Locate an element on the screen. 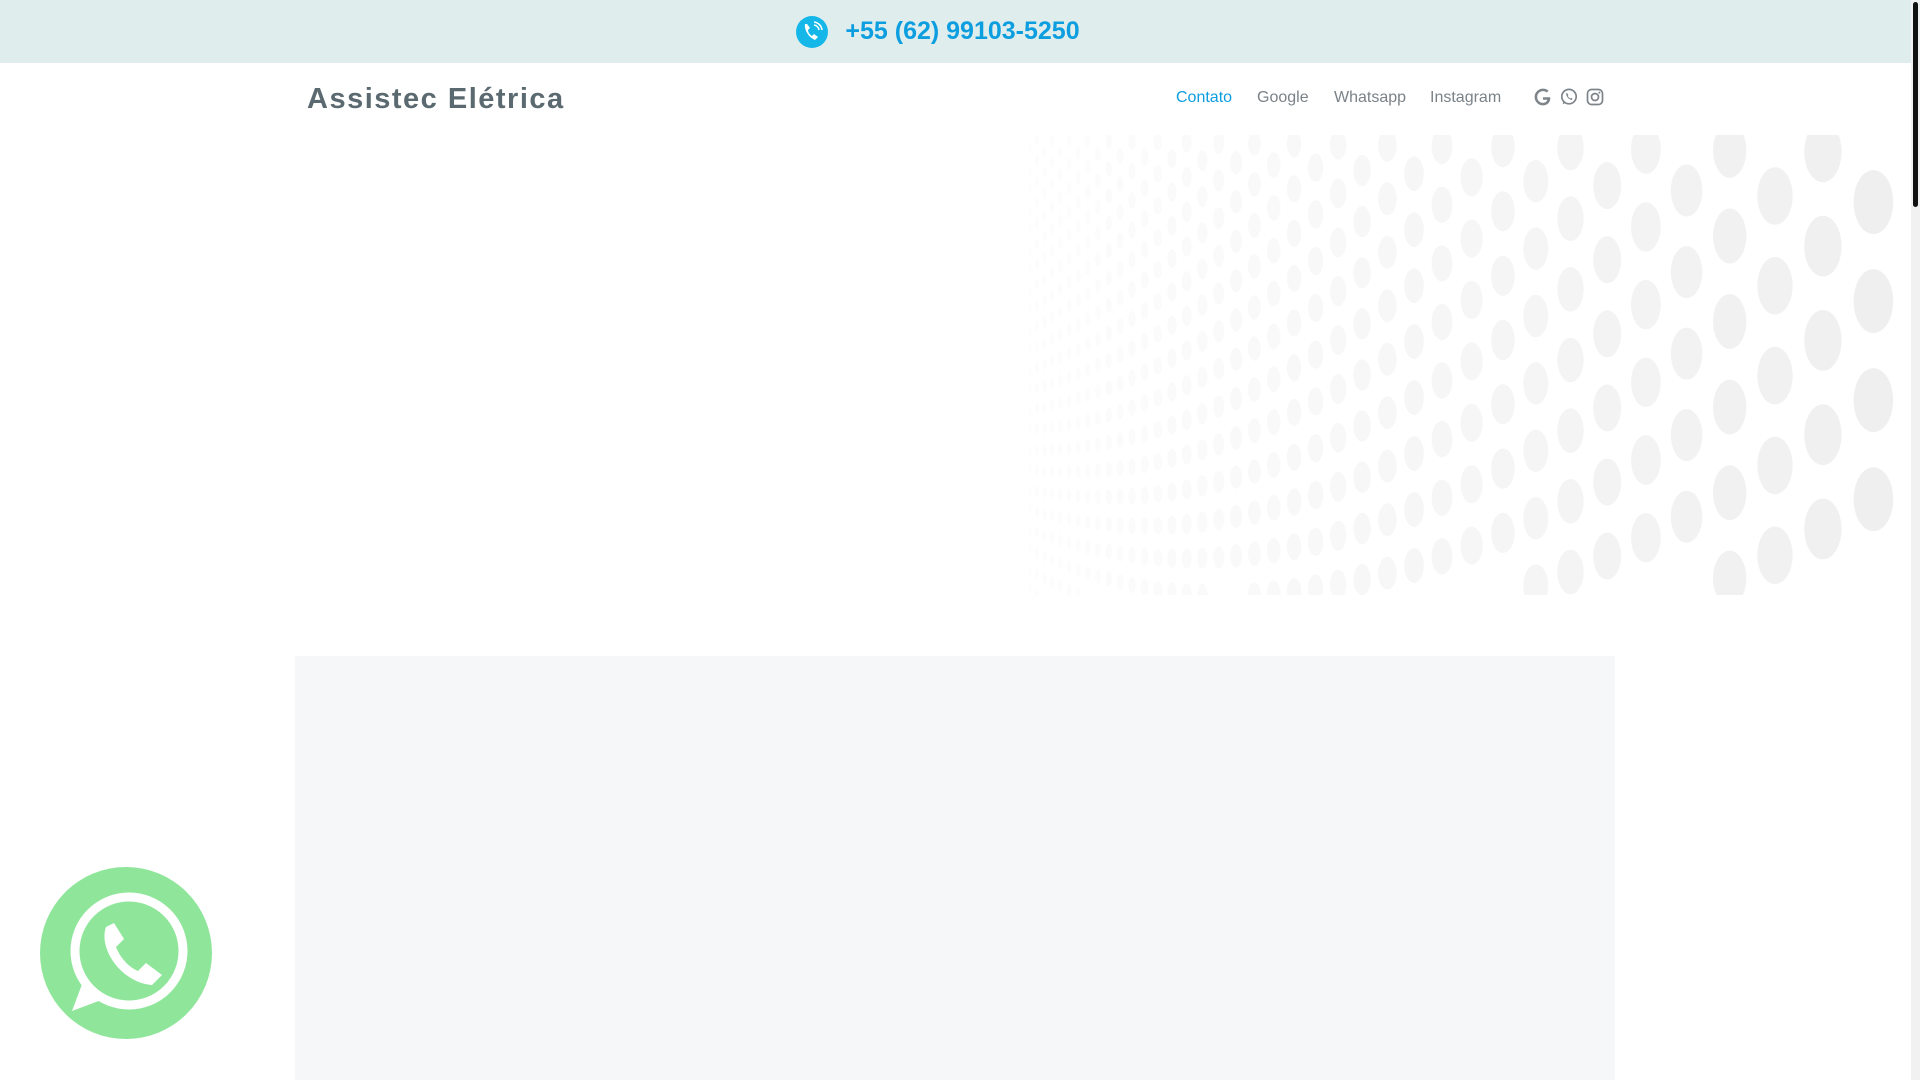 Image resolution: width=1920 pixels, height=1080 pixels. scrollbar-thumb is located at coordinates (1915, 104).